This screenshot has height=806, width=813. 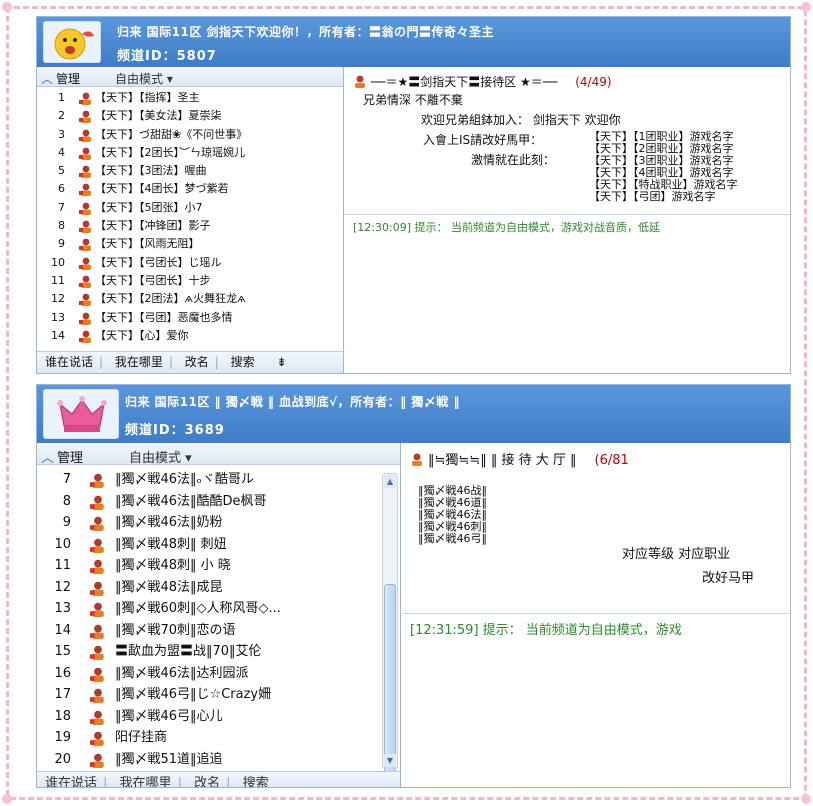 What do you see at coordinates (62, 544) in the screenshot?
I see `member-number: 10` at bounding box center [62, 544].